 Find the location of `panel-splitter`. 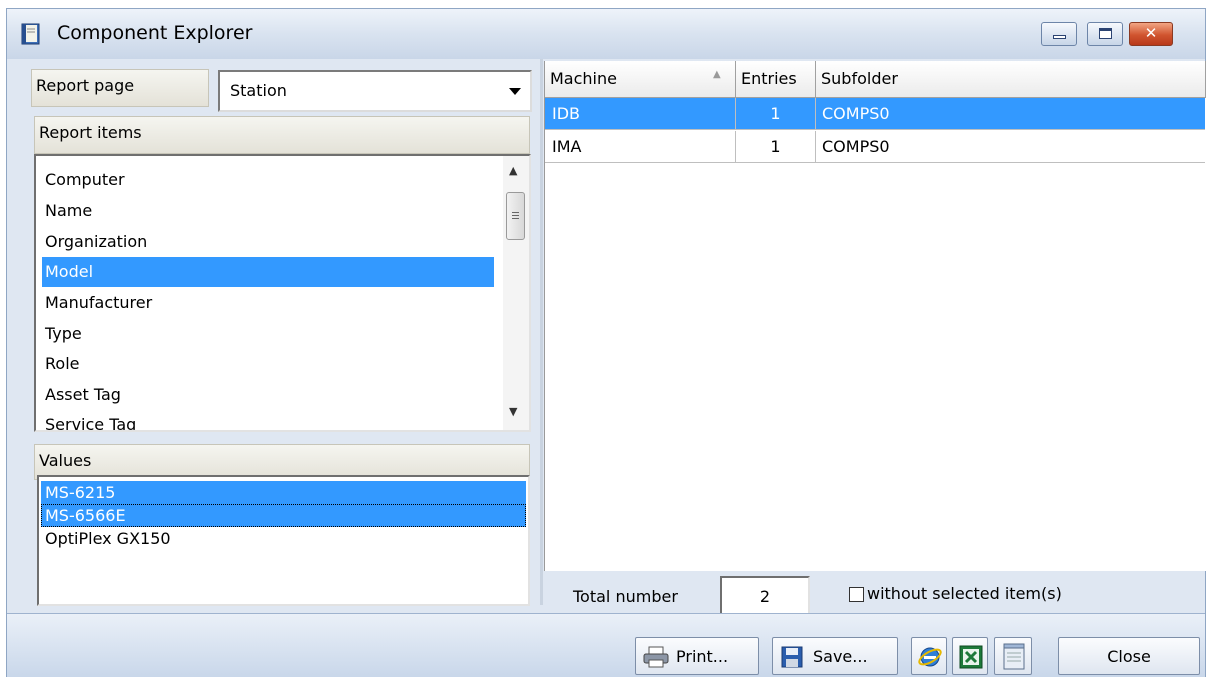

panel-splitter is located at coordinates (541, 332).